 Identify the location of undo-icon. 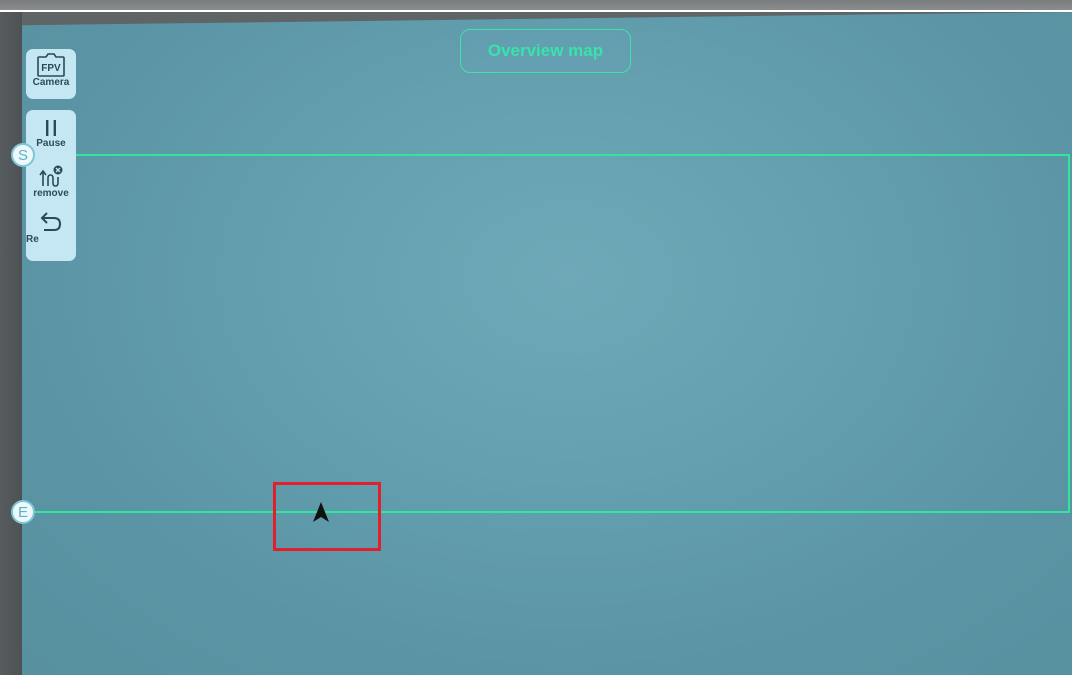
(51, 221).